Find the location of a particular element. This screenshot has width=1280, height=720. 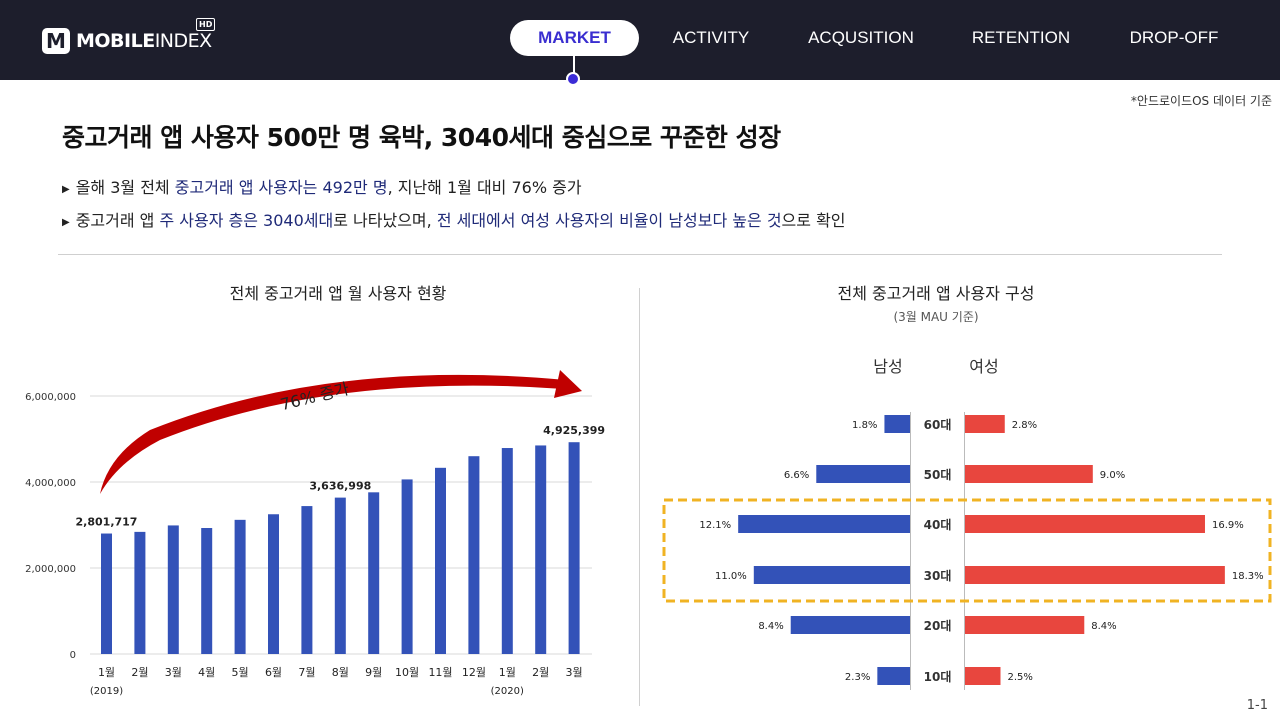

data-label-female: 9.0% is located at coordinates (1112, 475).